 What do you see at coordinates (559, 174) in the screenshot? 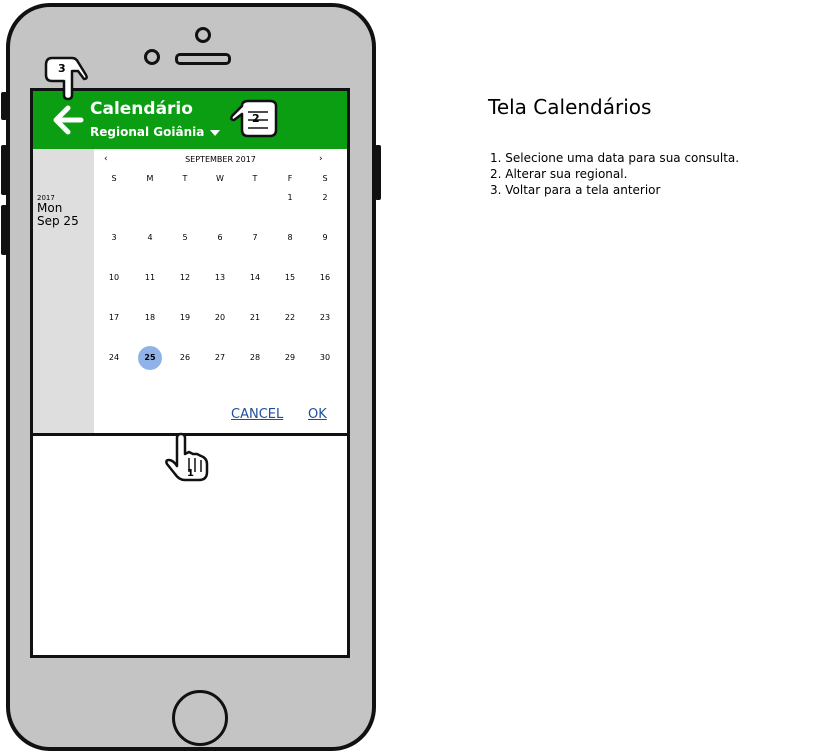
I see `description-item: 2. Alterar sua regional.` at bounding box center [559, 174].